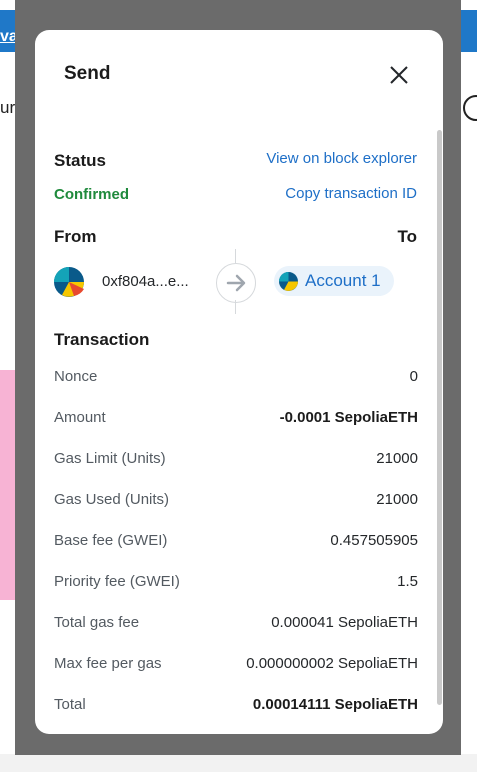 This screenshot has height=772, width=477. I want to click on to-account-button: Account 1, so click(334, 281).